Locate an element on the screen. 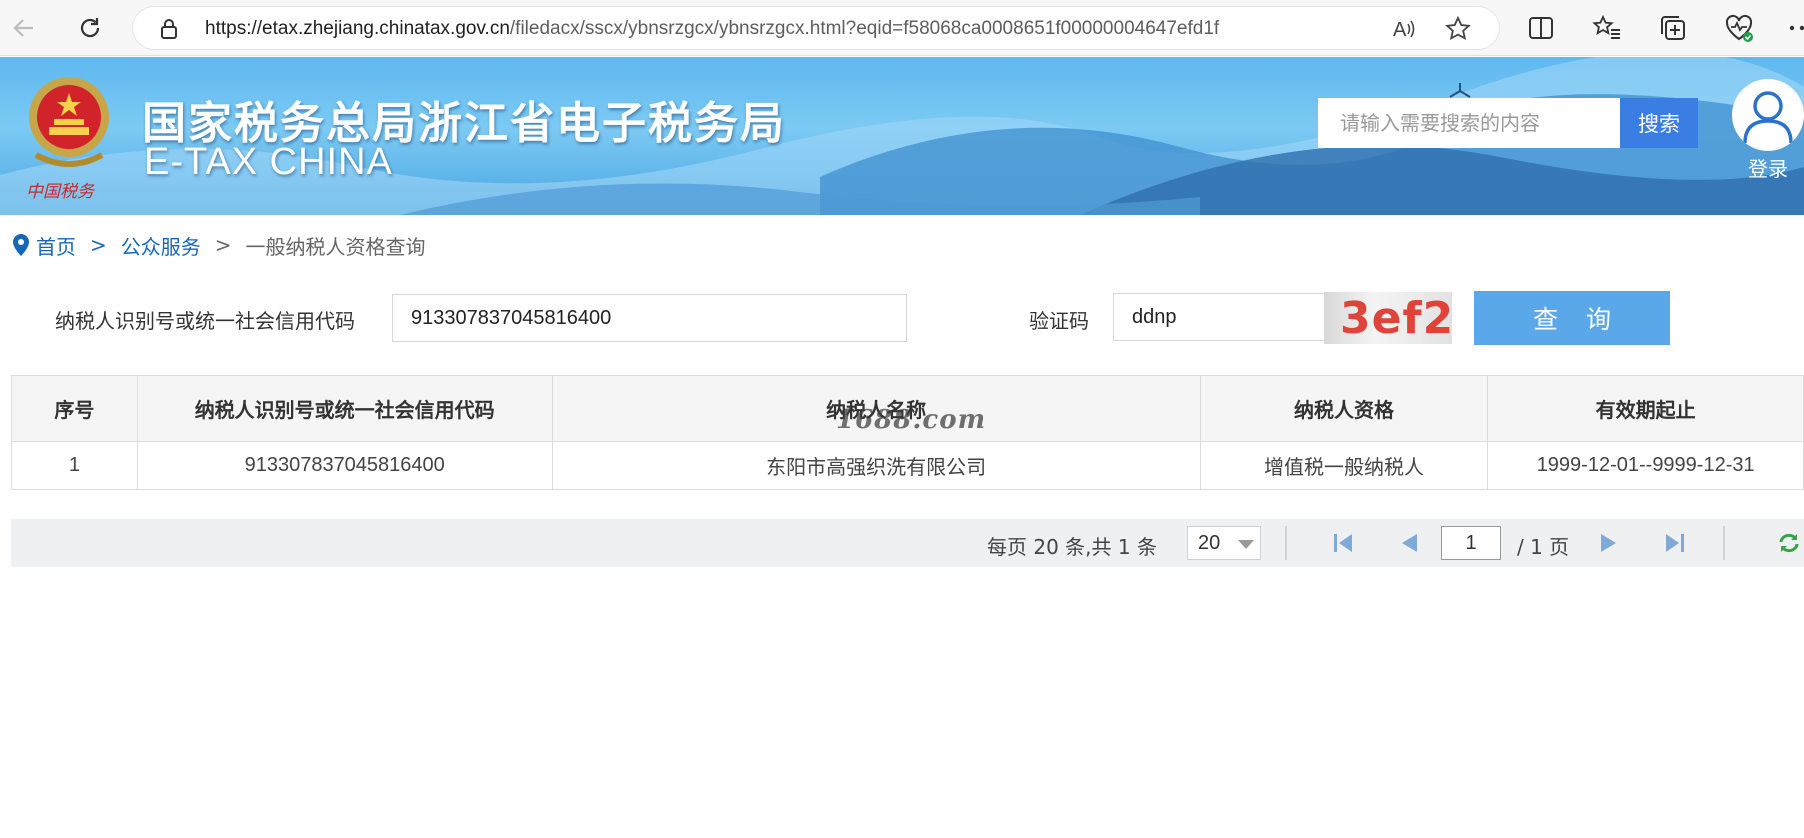  breadcrumb-current-page: 一般纳税人资格查询 is located at coordinates (335, 246).